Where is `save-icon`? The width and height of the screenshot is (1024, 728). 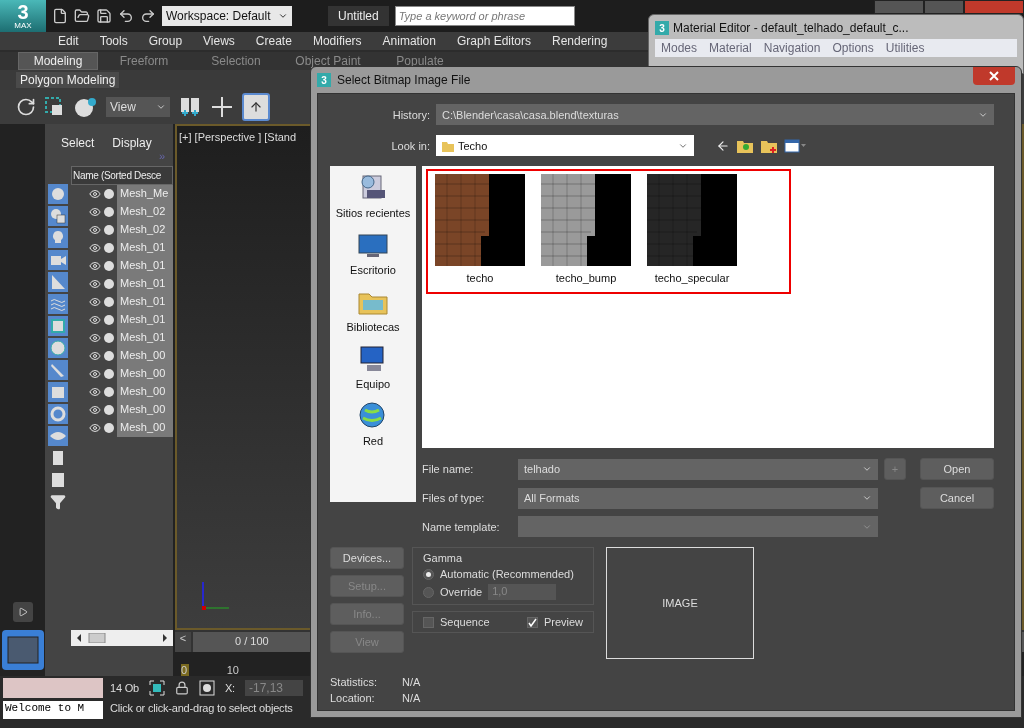
save-icon is located at coordinates (104, 16).